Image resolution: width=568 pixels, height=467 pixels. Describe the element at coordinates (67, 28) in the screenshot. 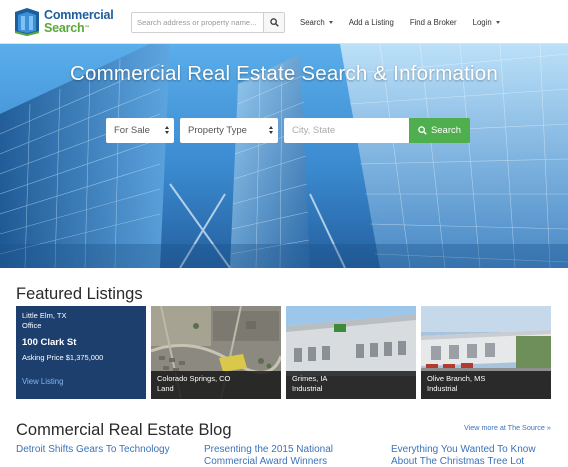

I see `logo-text-search: Search™` at that location.